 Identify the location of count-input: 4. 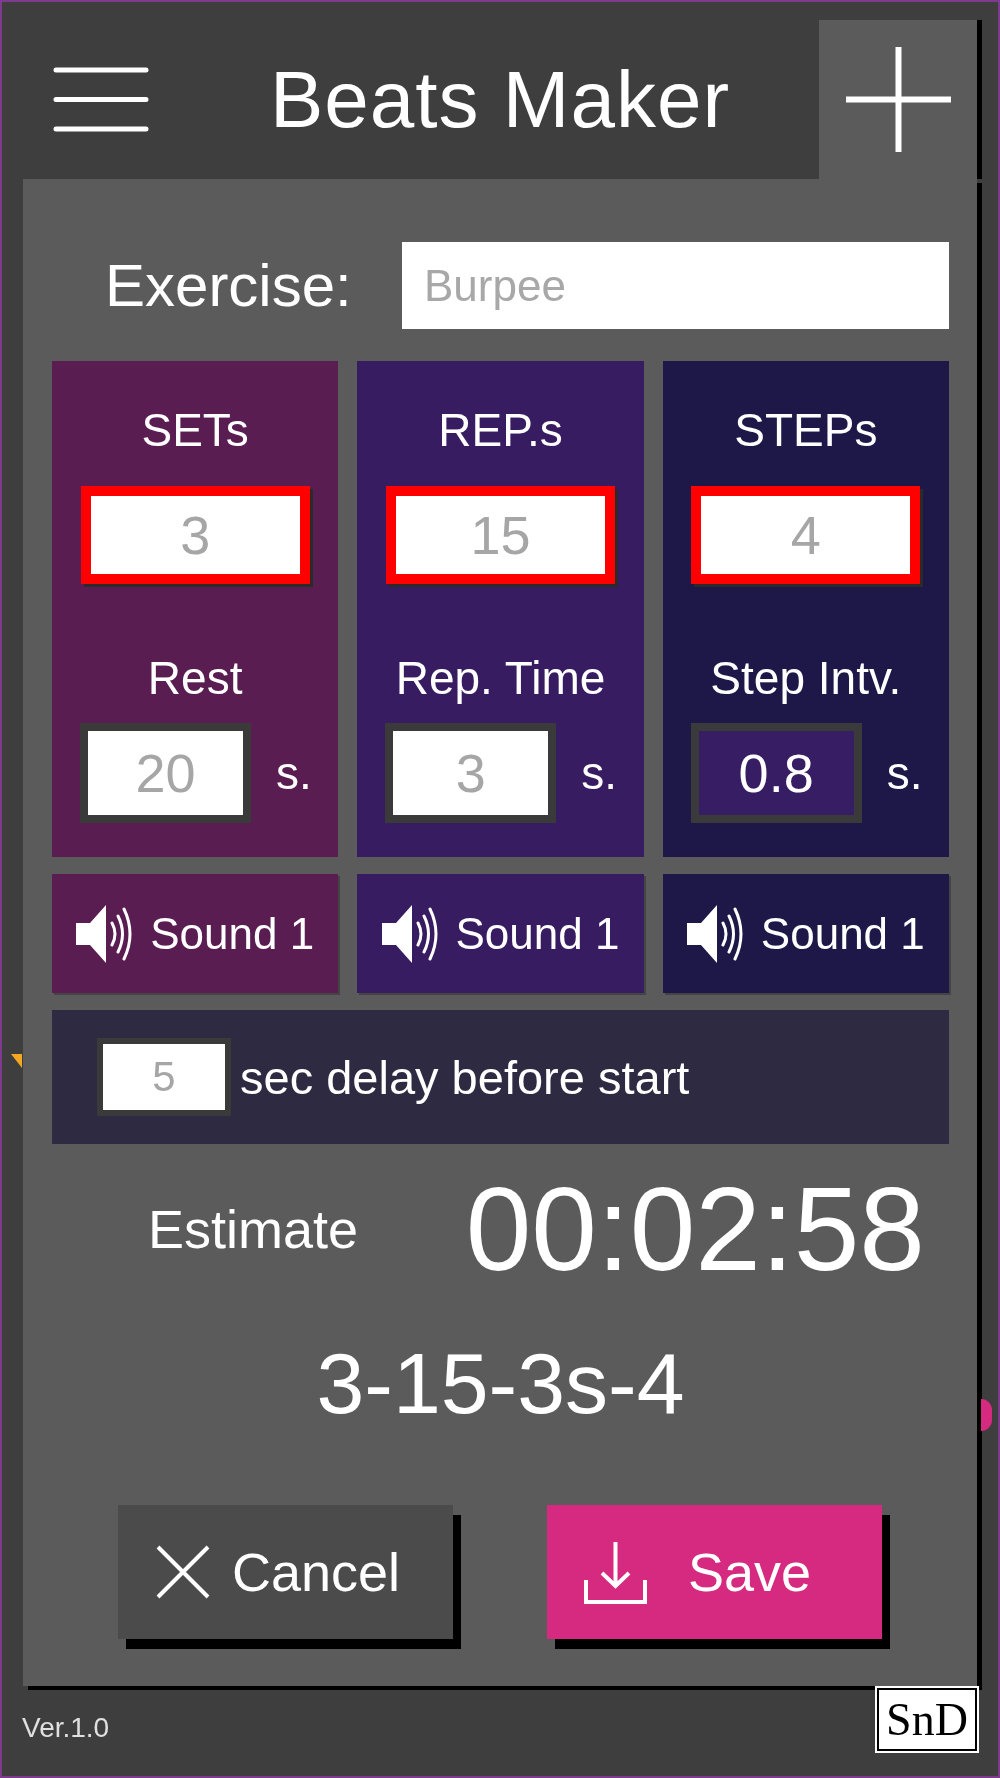
(806, 535).